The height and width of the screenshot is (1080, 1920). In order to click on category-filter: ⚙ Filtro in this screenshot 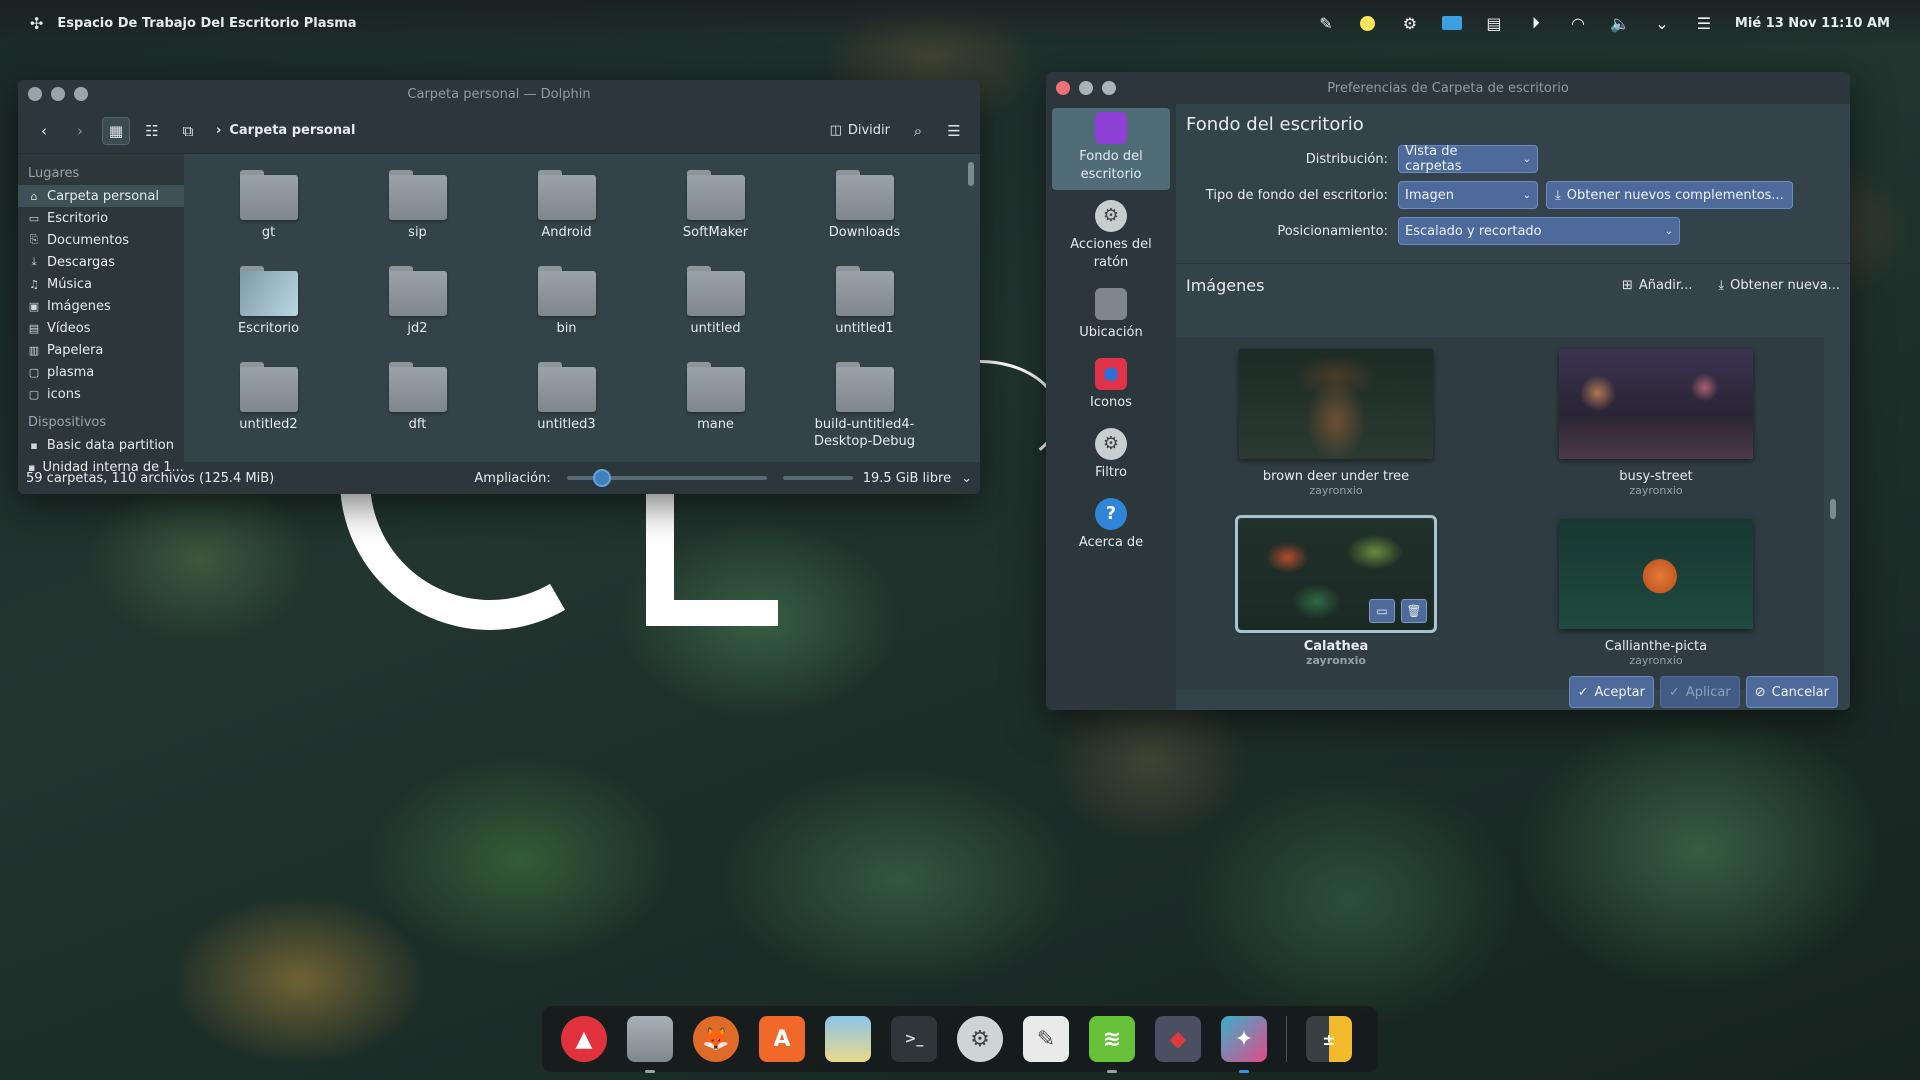, I will do `click(1111, 456)`.